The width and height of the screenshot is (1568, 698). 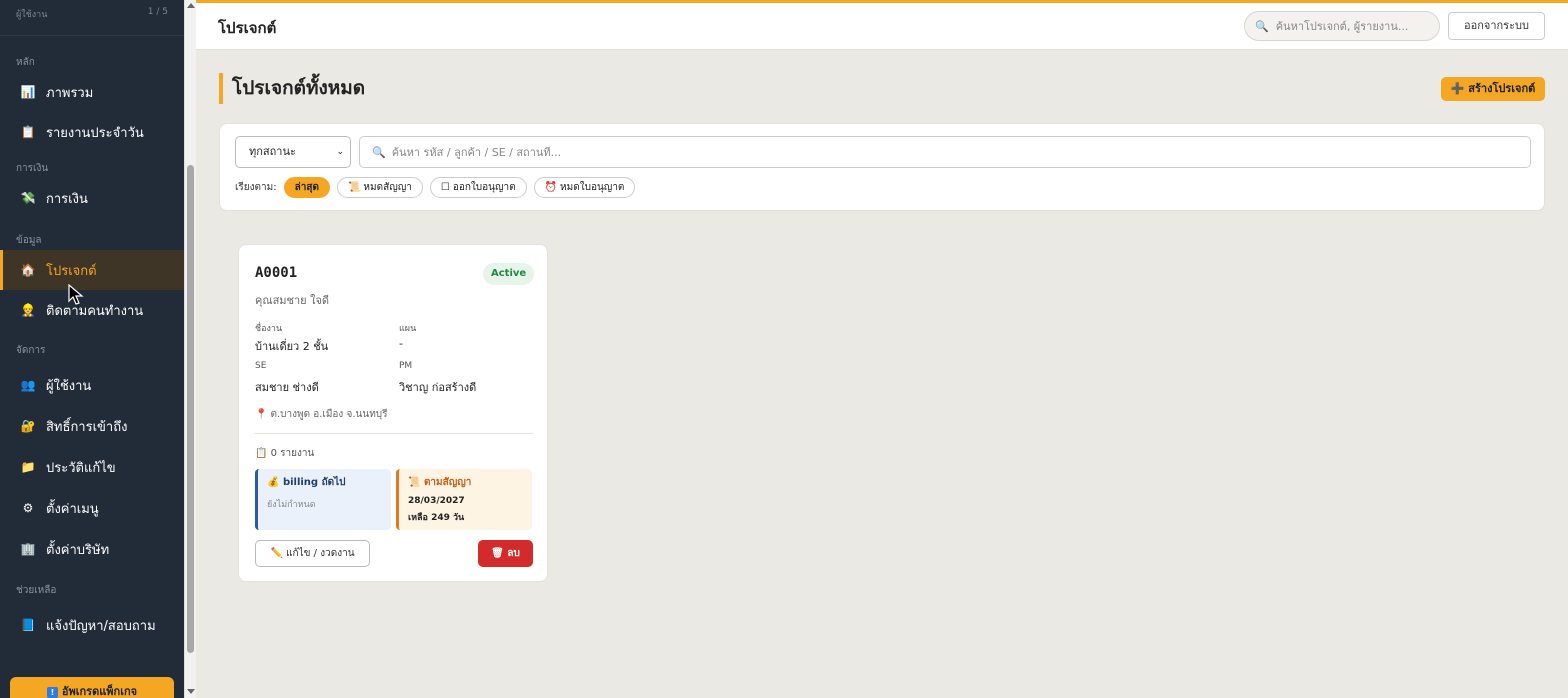 I want to click on contract-title-text: ตามสัญญา, so click(x=447, y=482).